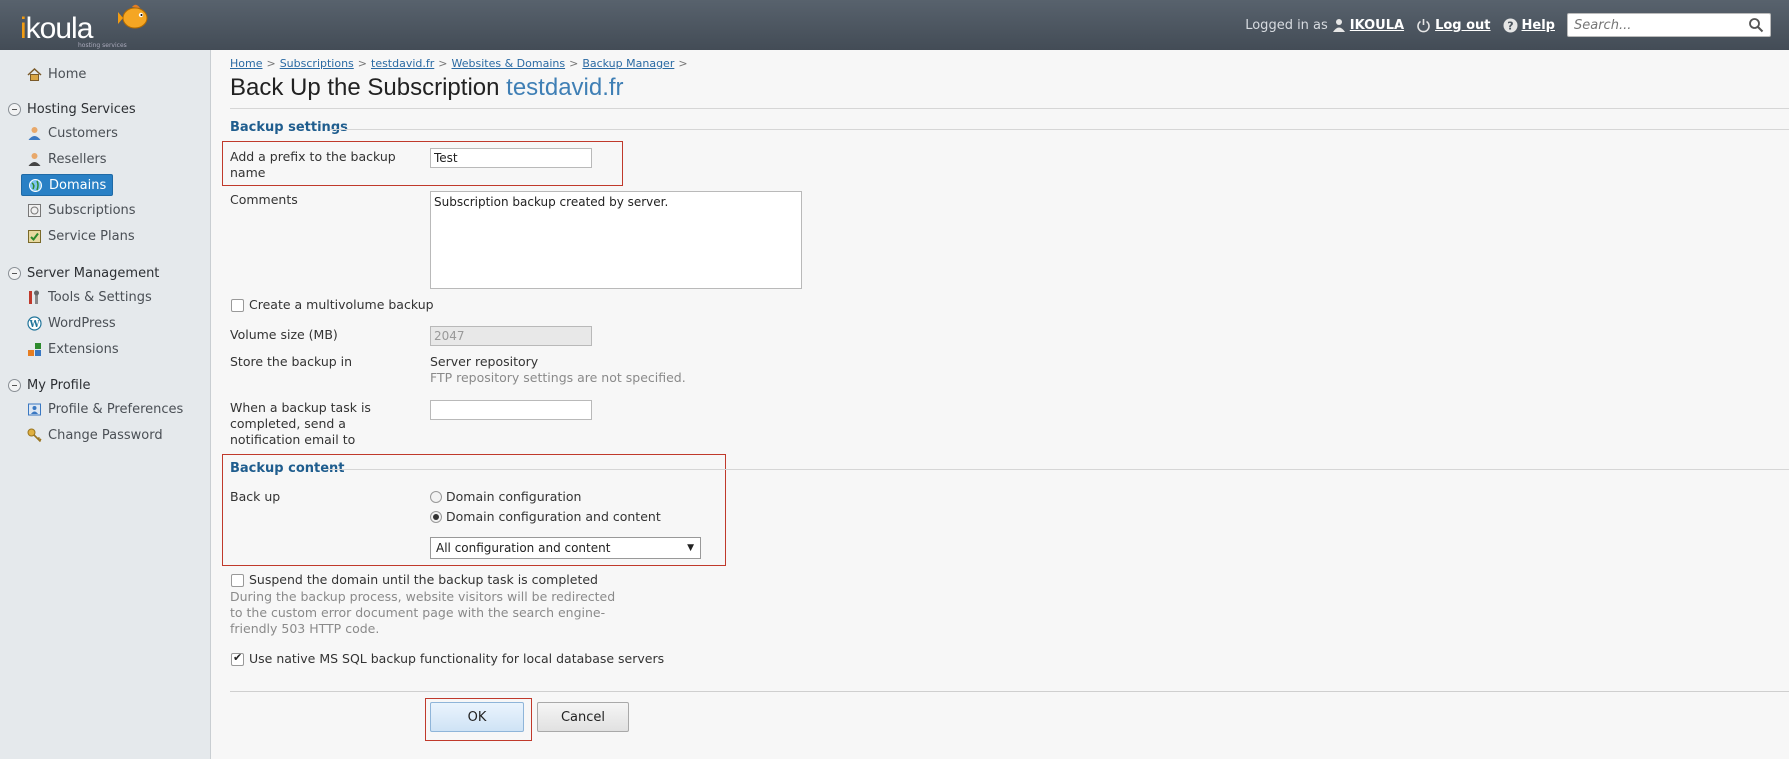  What do you see at coordinates (402, 63) in the screenshot?
I see `breadcrumb-subscription: testdavid.fr` at bounding box center [402, 63].